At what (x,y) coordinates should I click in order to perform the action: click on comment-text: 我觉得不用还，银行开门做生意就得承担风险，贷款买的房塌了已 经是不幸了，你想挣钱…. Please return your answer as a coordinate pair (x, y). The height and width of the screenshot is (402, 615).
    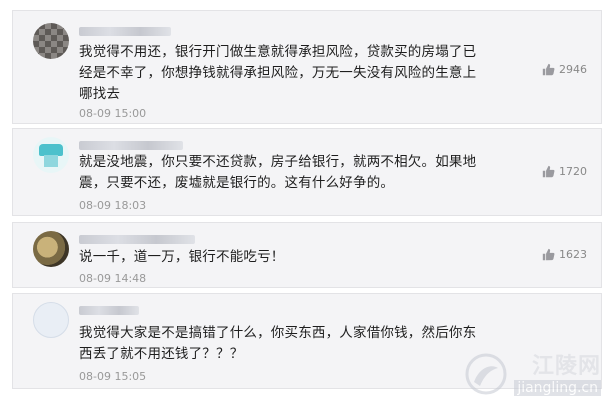
    Looking at the image, I should click on (304, 73).